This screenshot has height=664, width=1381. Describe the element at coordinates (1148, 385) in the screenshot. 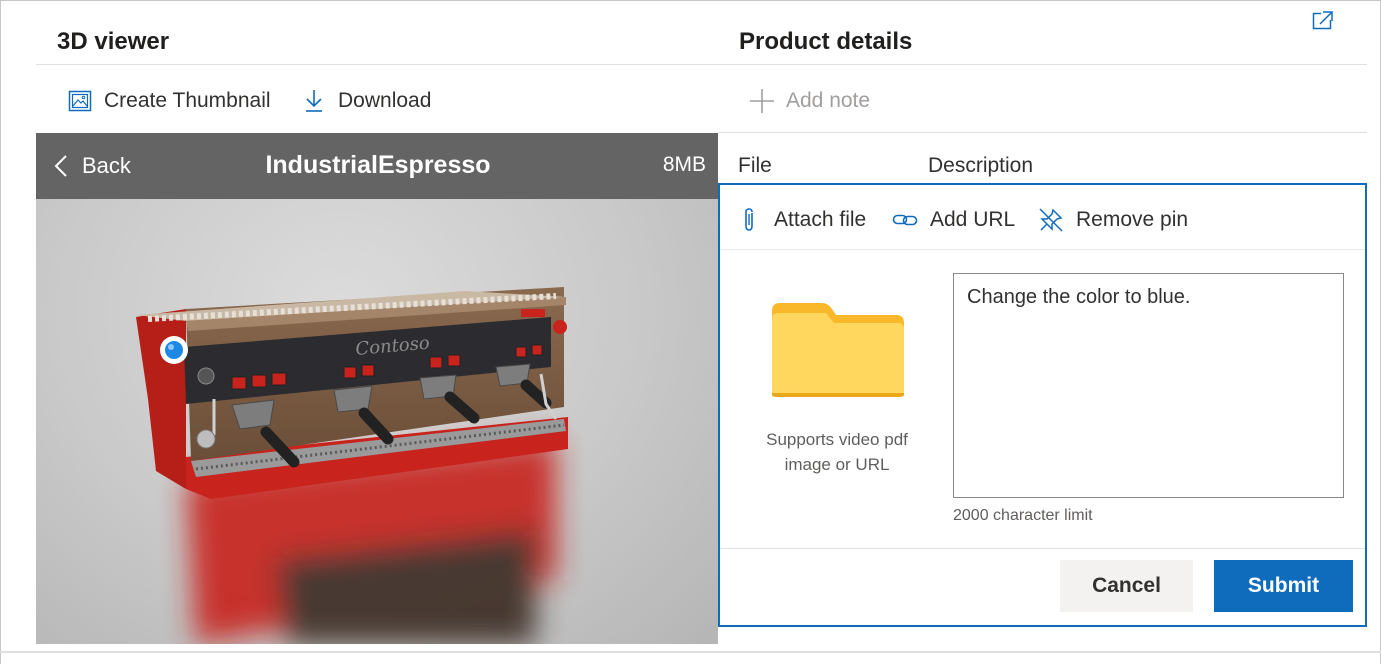

I see `description-textarea: Change the color to blue.` at that location.